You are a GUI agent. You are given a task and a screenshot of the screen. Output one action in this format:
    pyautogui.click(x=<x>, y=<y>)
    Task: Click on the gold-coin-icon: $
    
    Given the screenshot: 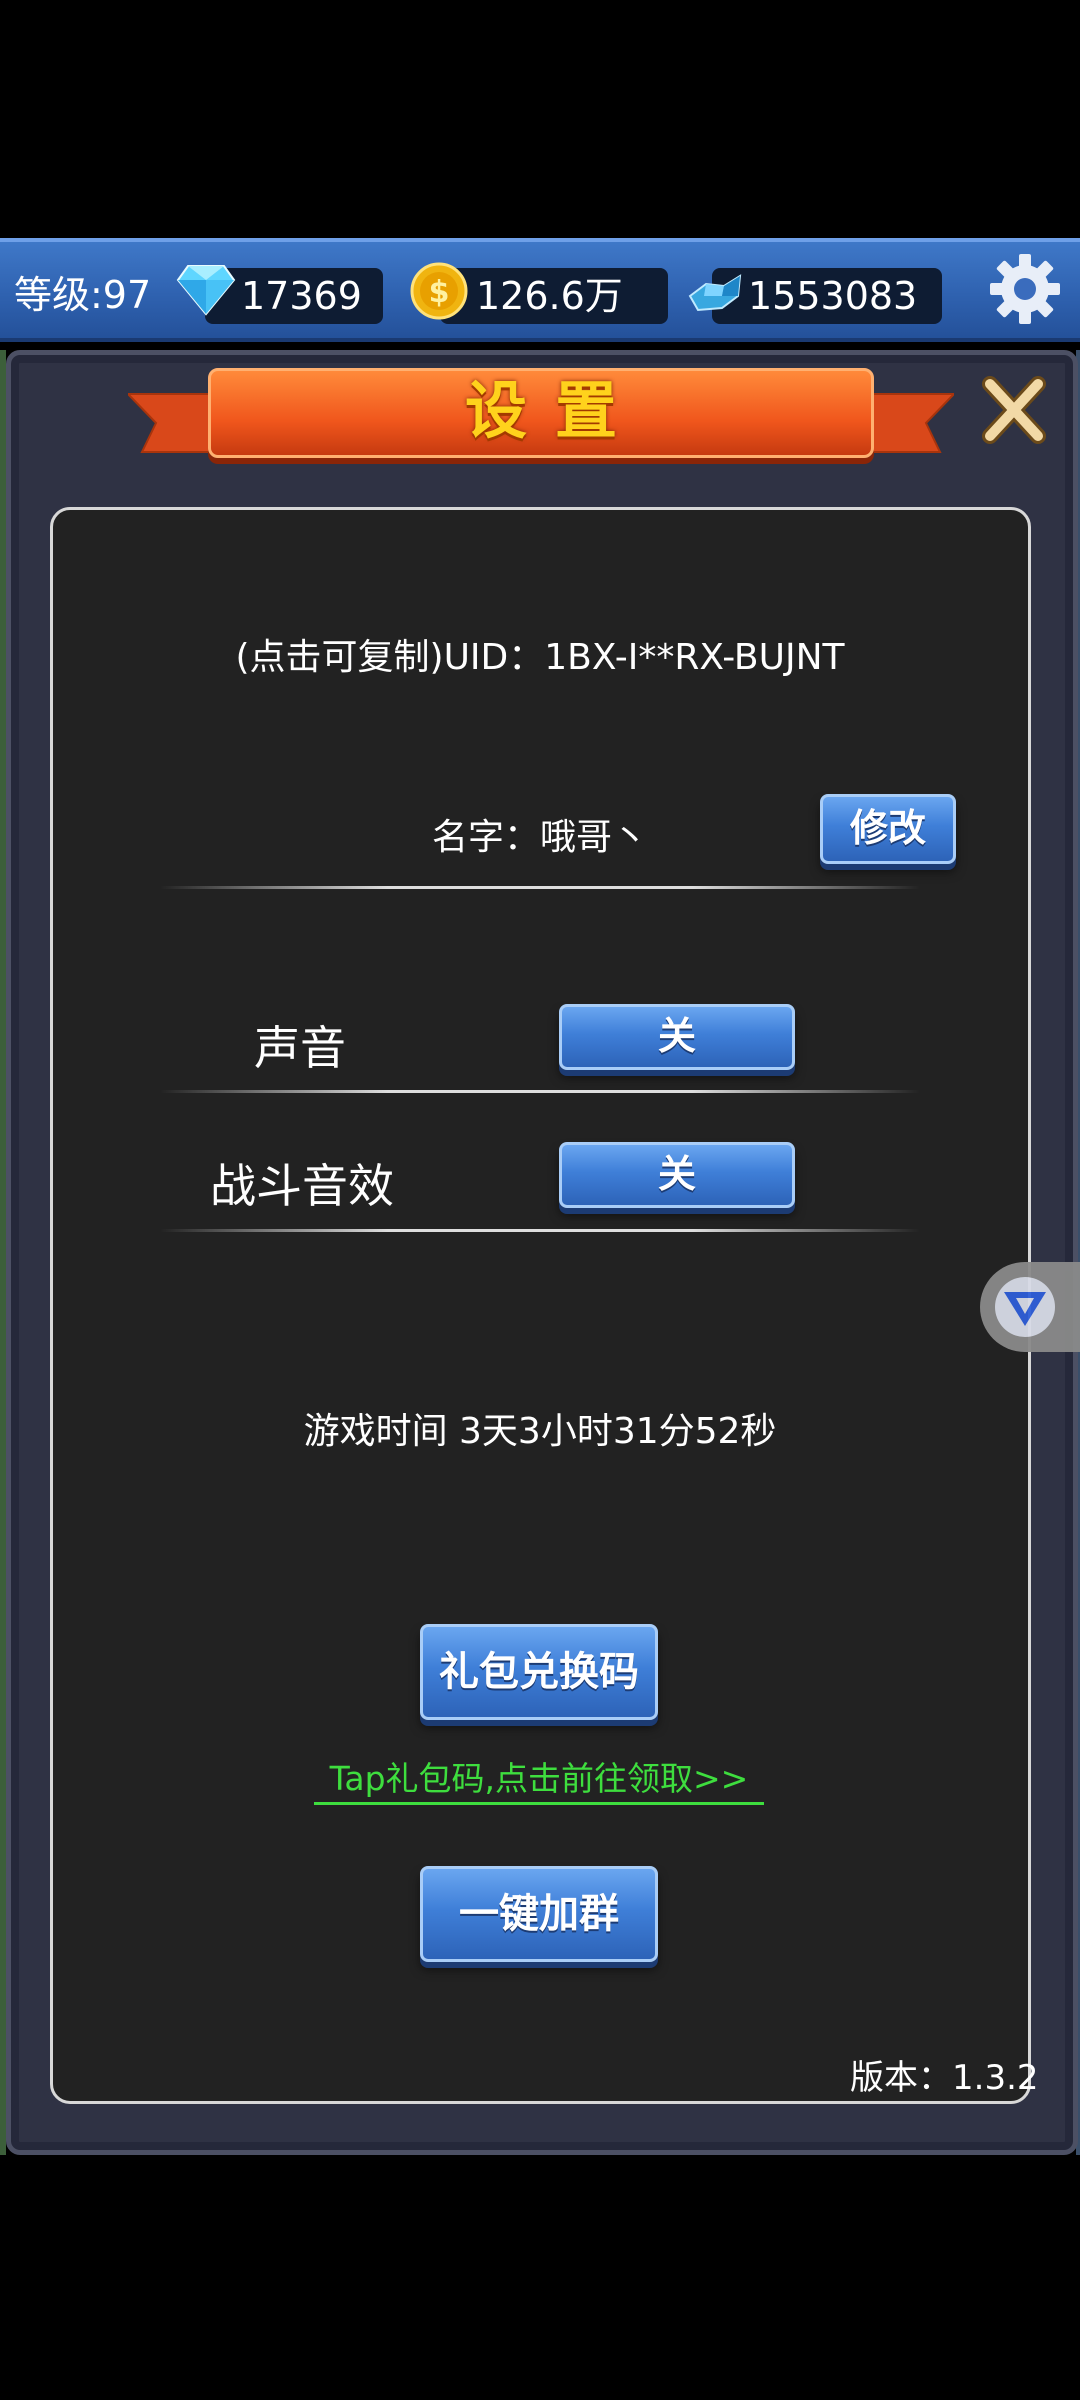 What is the action you would take?
    pyautogui.click(x=439, y=291)
    